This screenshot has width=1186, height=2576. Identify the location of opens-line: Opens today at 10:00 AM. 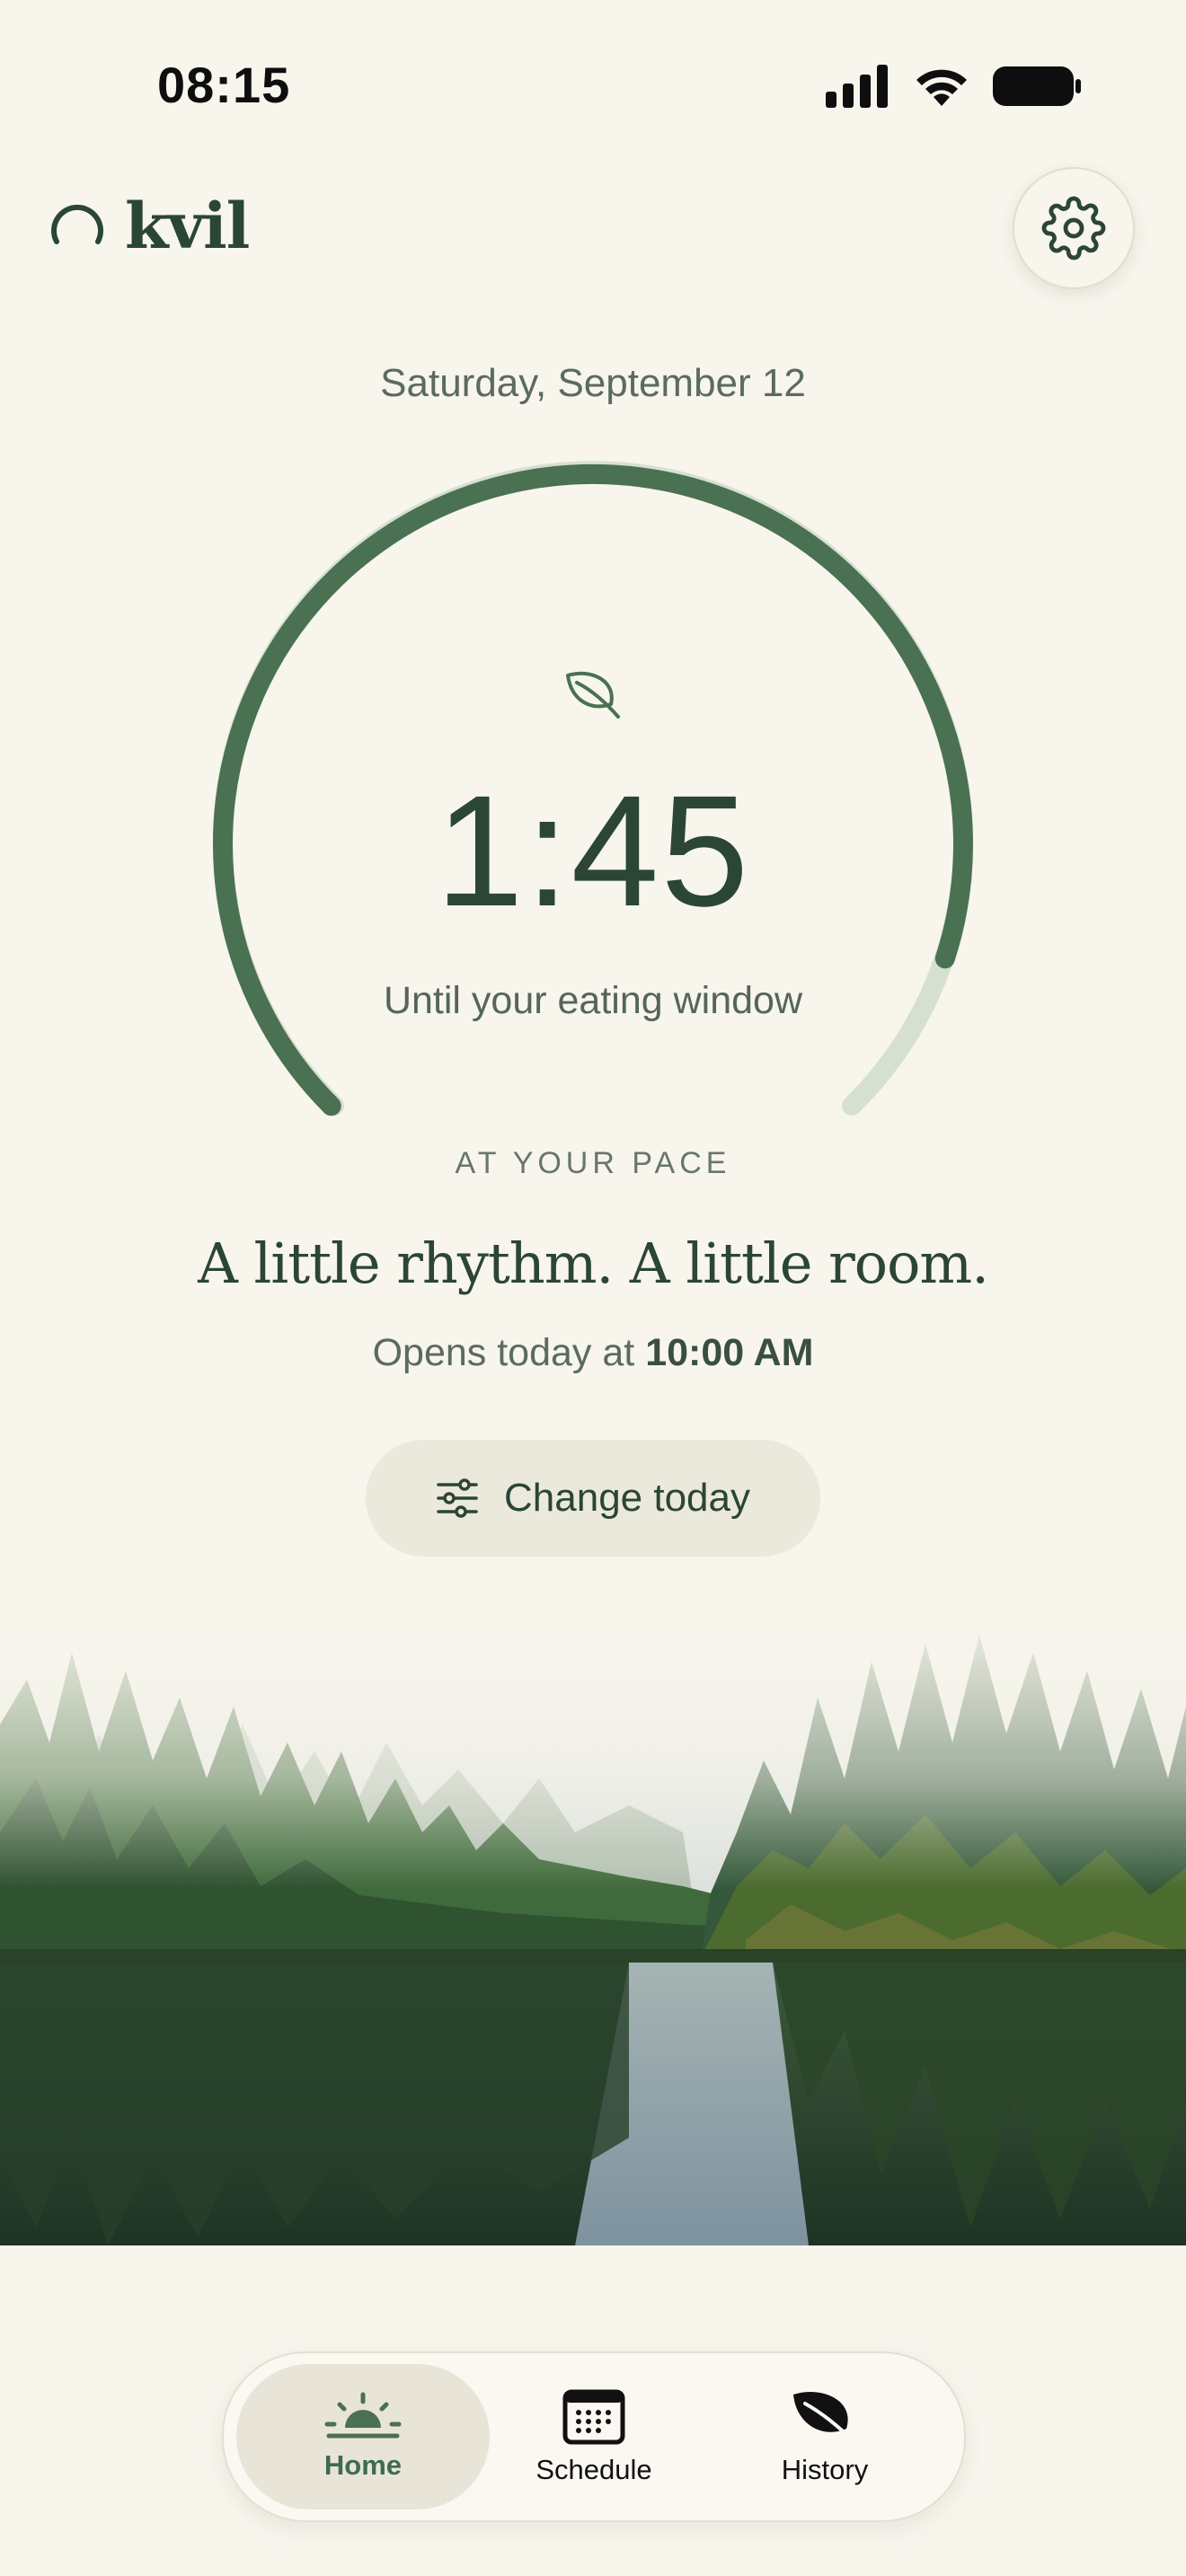
(593, 1353).